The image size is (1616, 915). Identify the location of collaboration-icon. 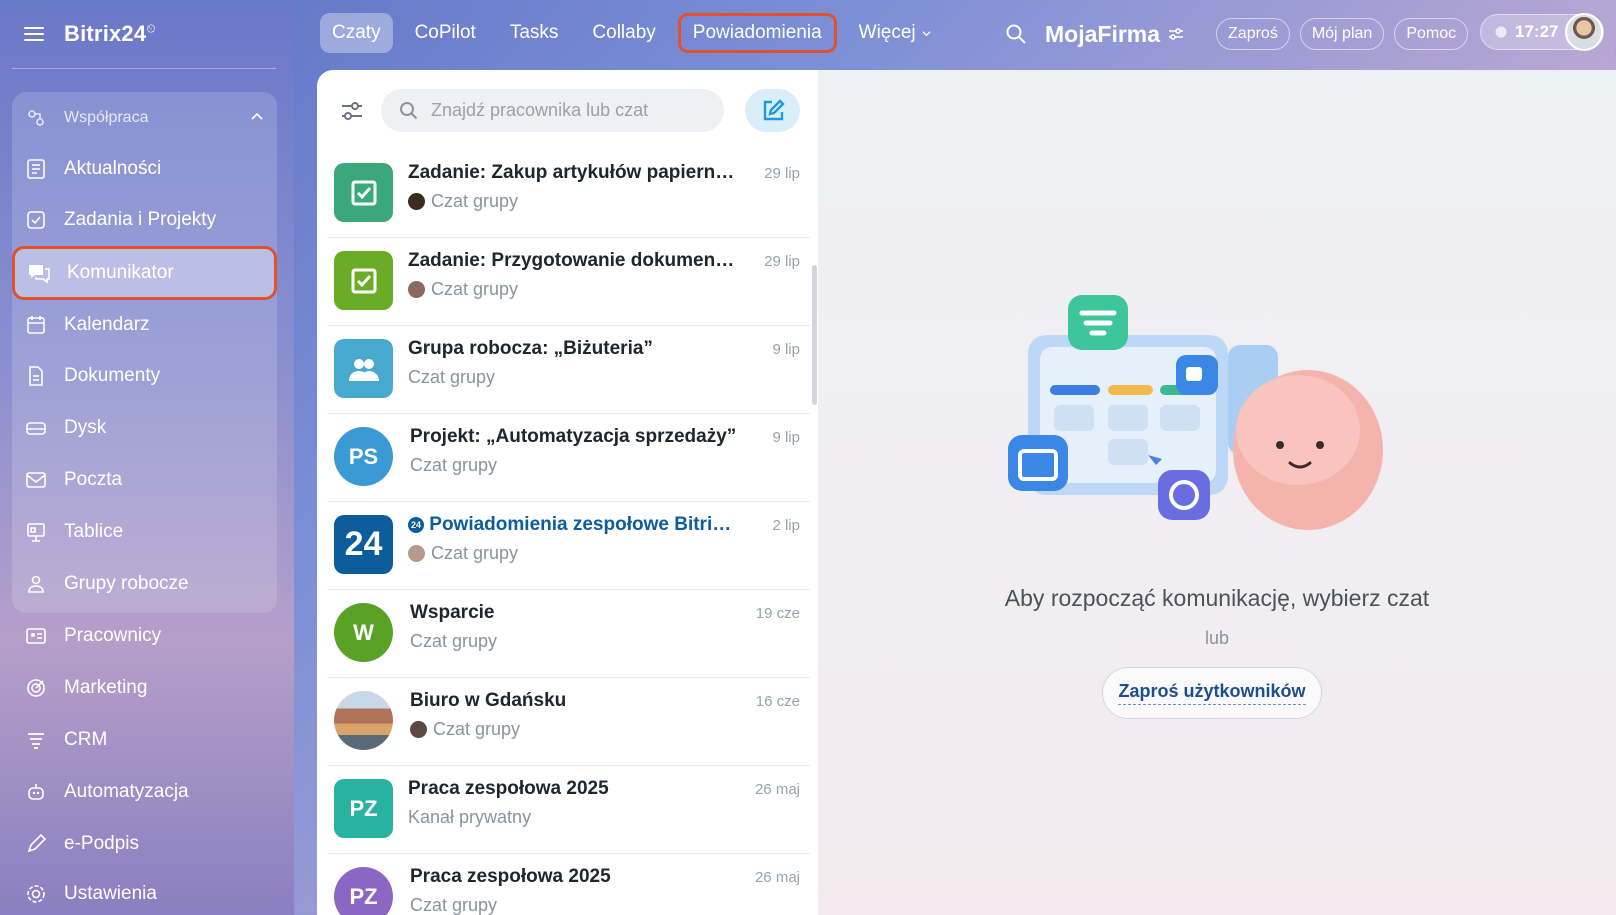
(36, 118).